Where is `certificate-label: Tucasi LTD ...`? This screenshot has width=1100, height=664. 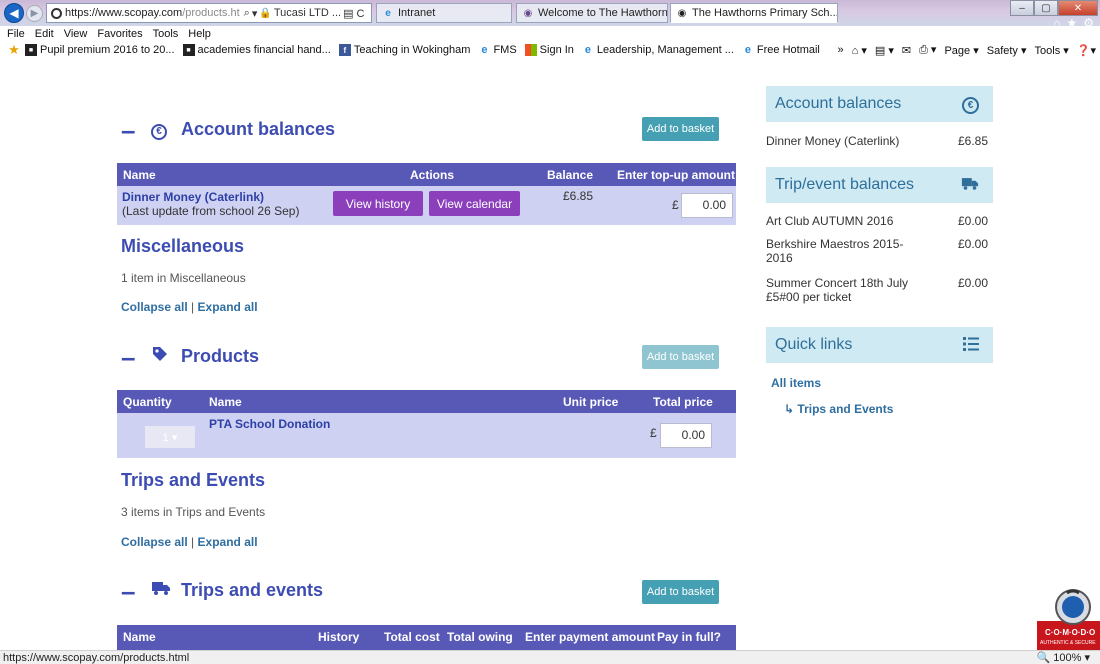
certificate-label: Tucasi LTD ... is located at coordinates (307, 13).